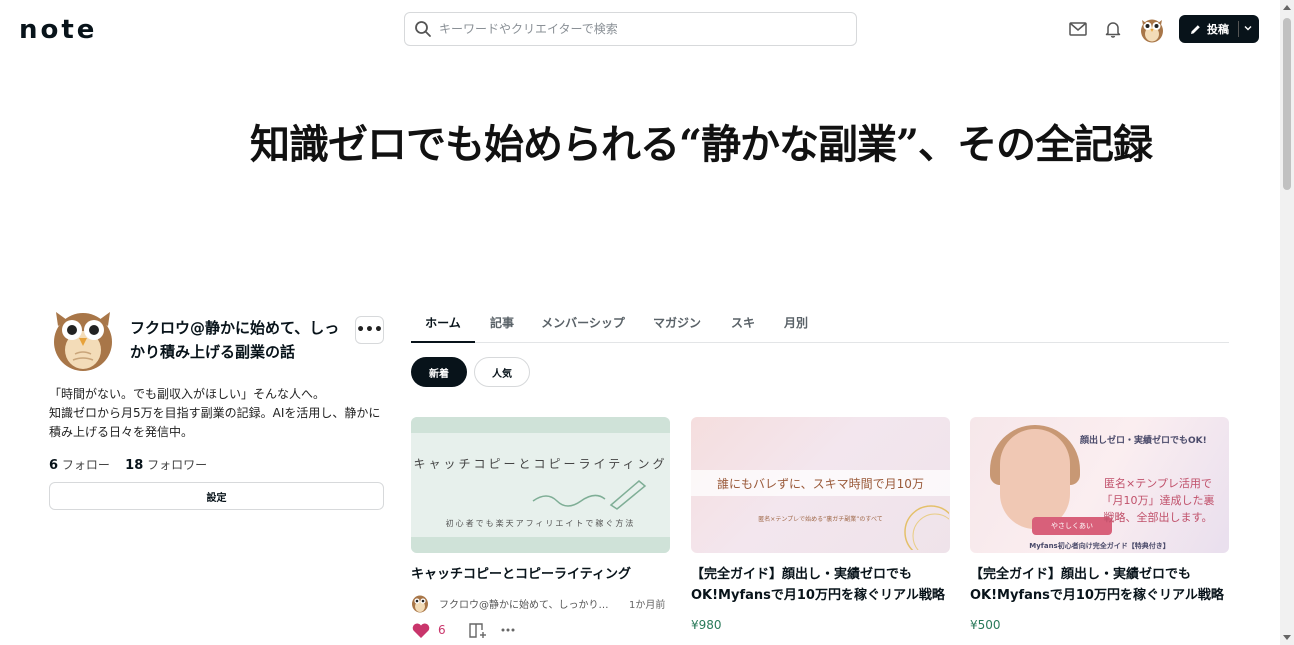  What do you see at coordinates (508, 630) in the screenshot?
I see `more-icon` at bounding box center [508, 630].